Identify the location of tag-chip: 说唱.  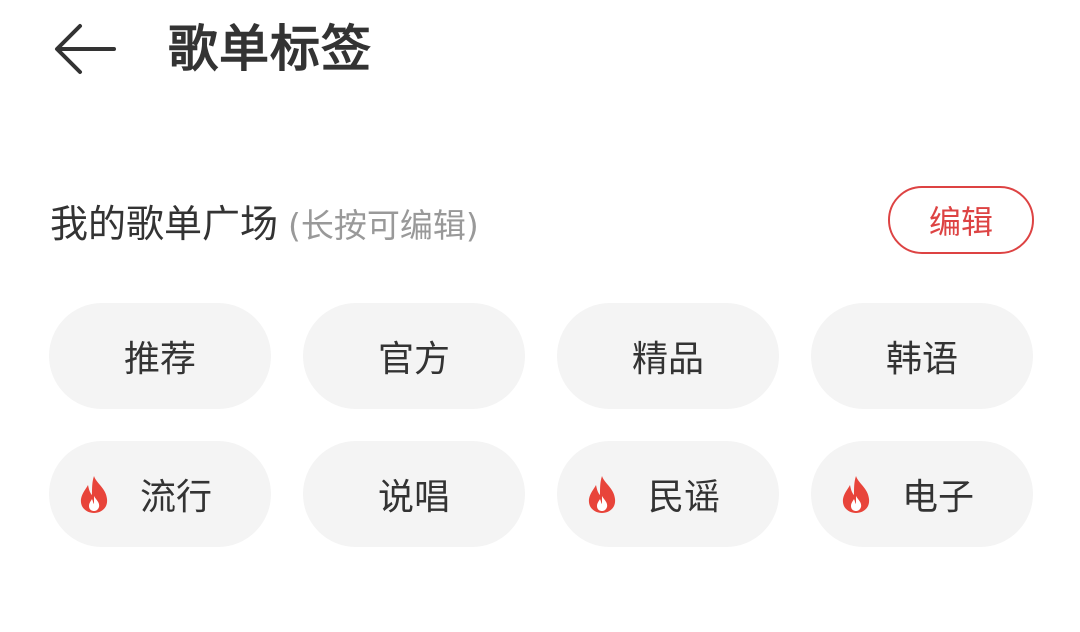
(414, 494).